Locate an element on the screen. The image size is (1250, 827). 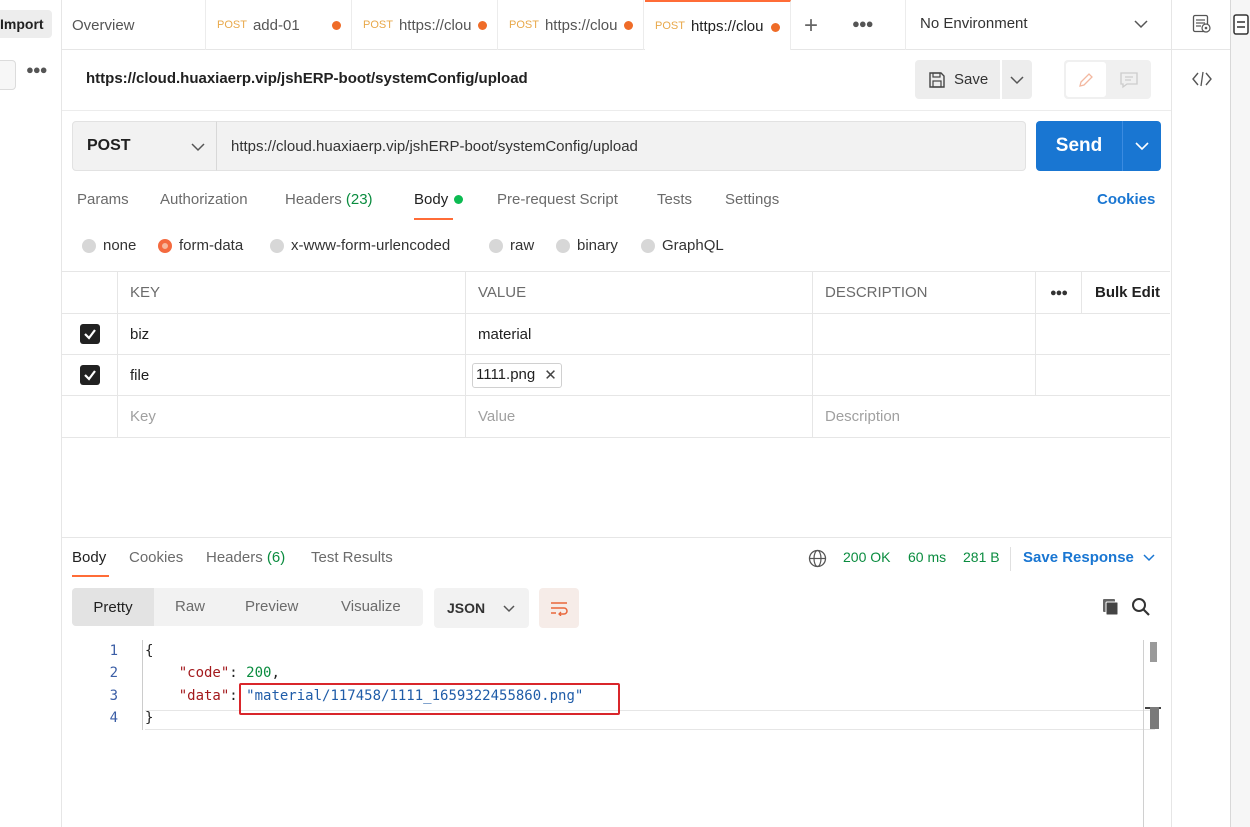
value-cell: 1111.png ✕ is located at coordinates (639, 375).